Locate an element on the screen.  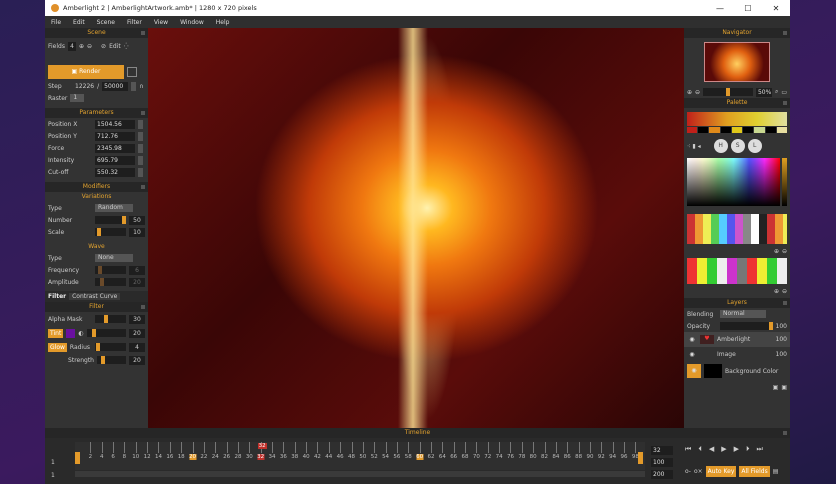
remove-field-icon: ⊖ is located at coordinates (89, 46).